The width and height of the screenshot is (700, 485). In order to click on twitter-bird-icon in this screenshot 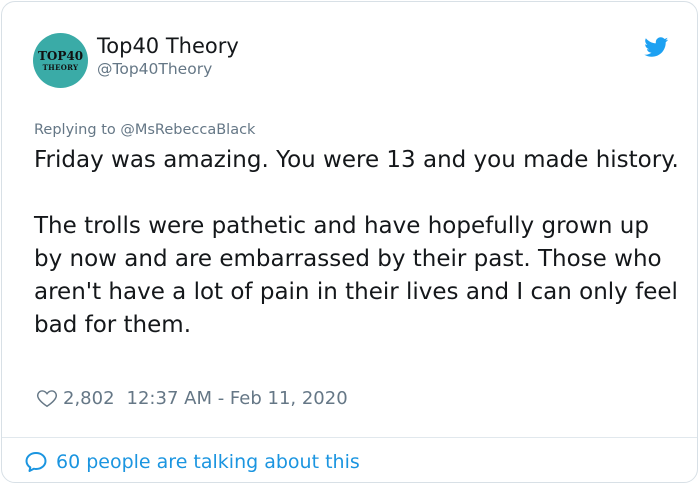, I will do `click(656, 47)`.